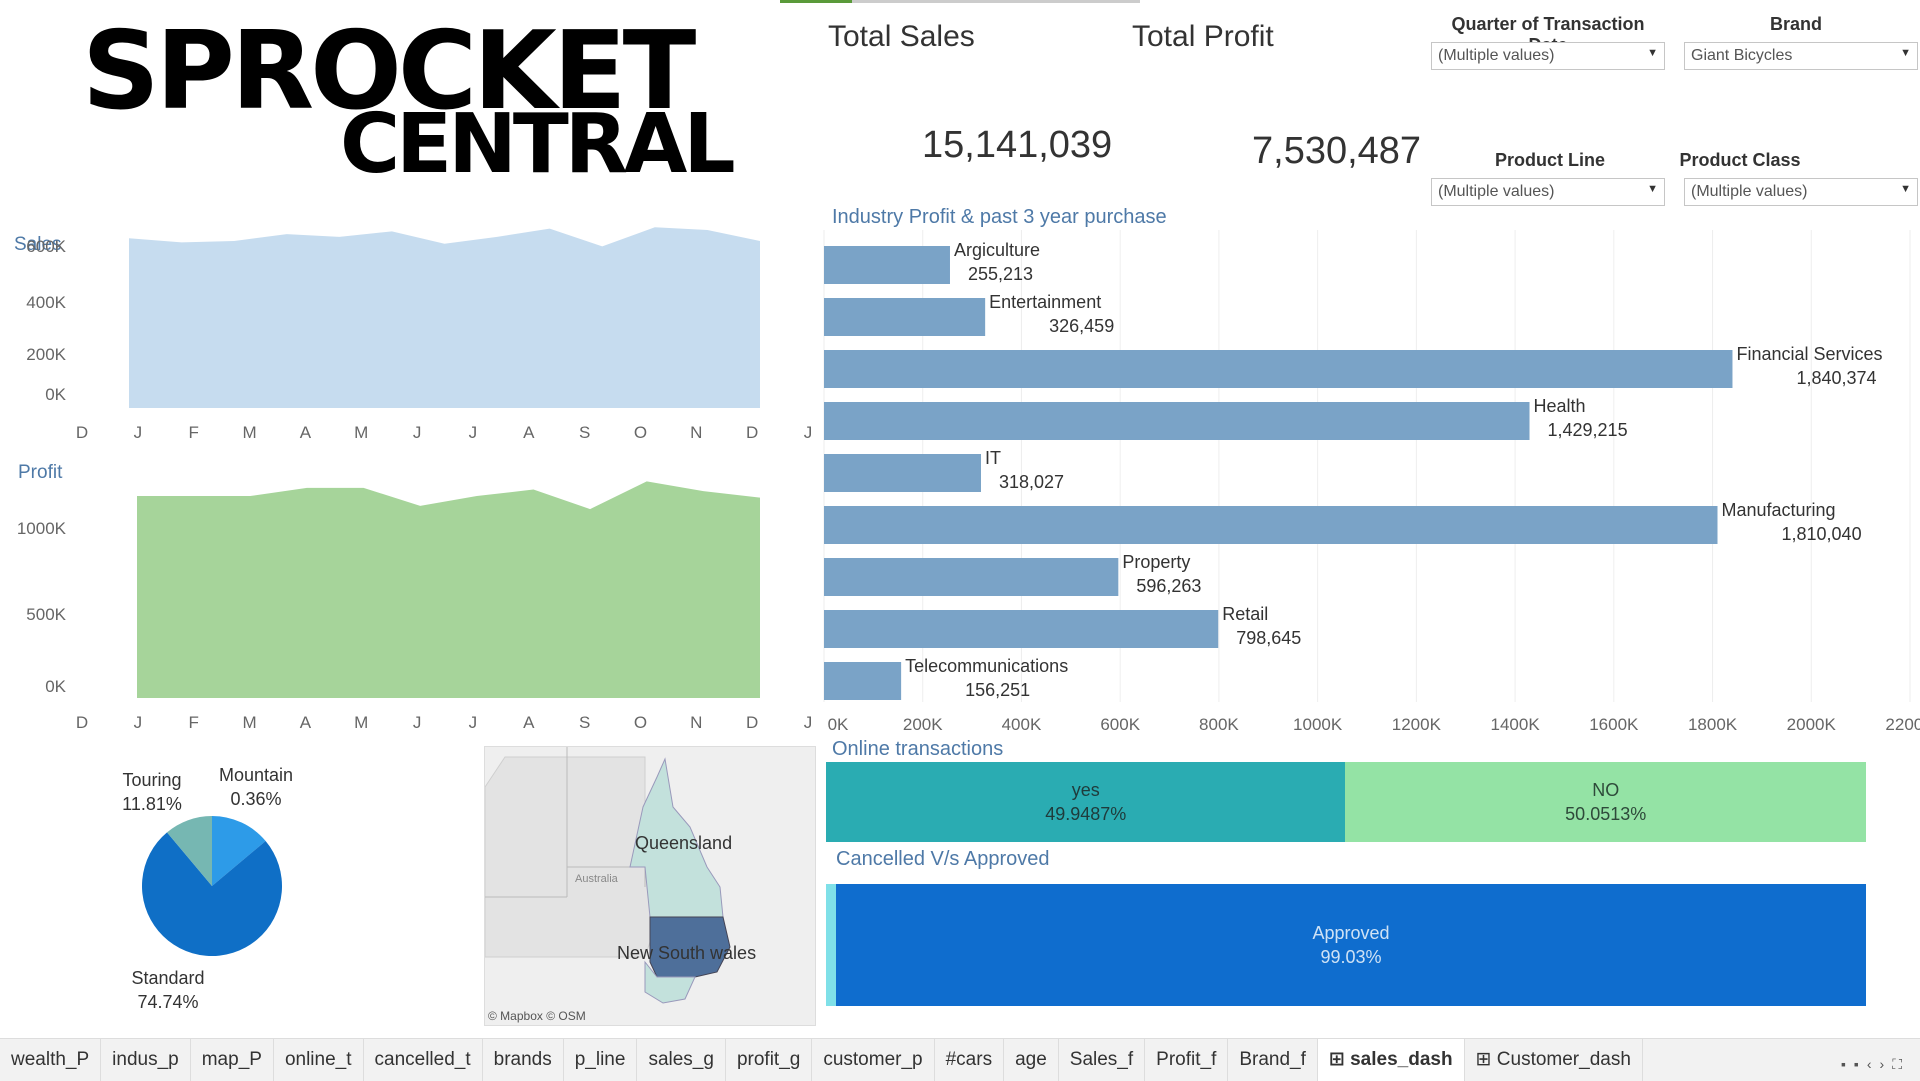 This screenshot has width=1920, height=1081. I want to click on x-tick-label: 1800K, so click(1713, 724).